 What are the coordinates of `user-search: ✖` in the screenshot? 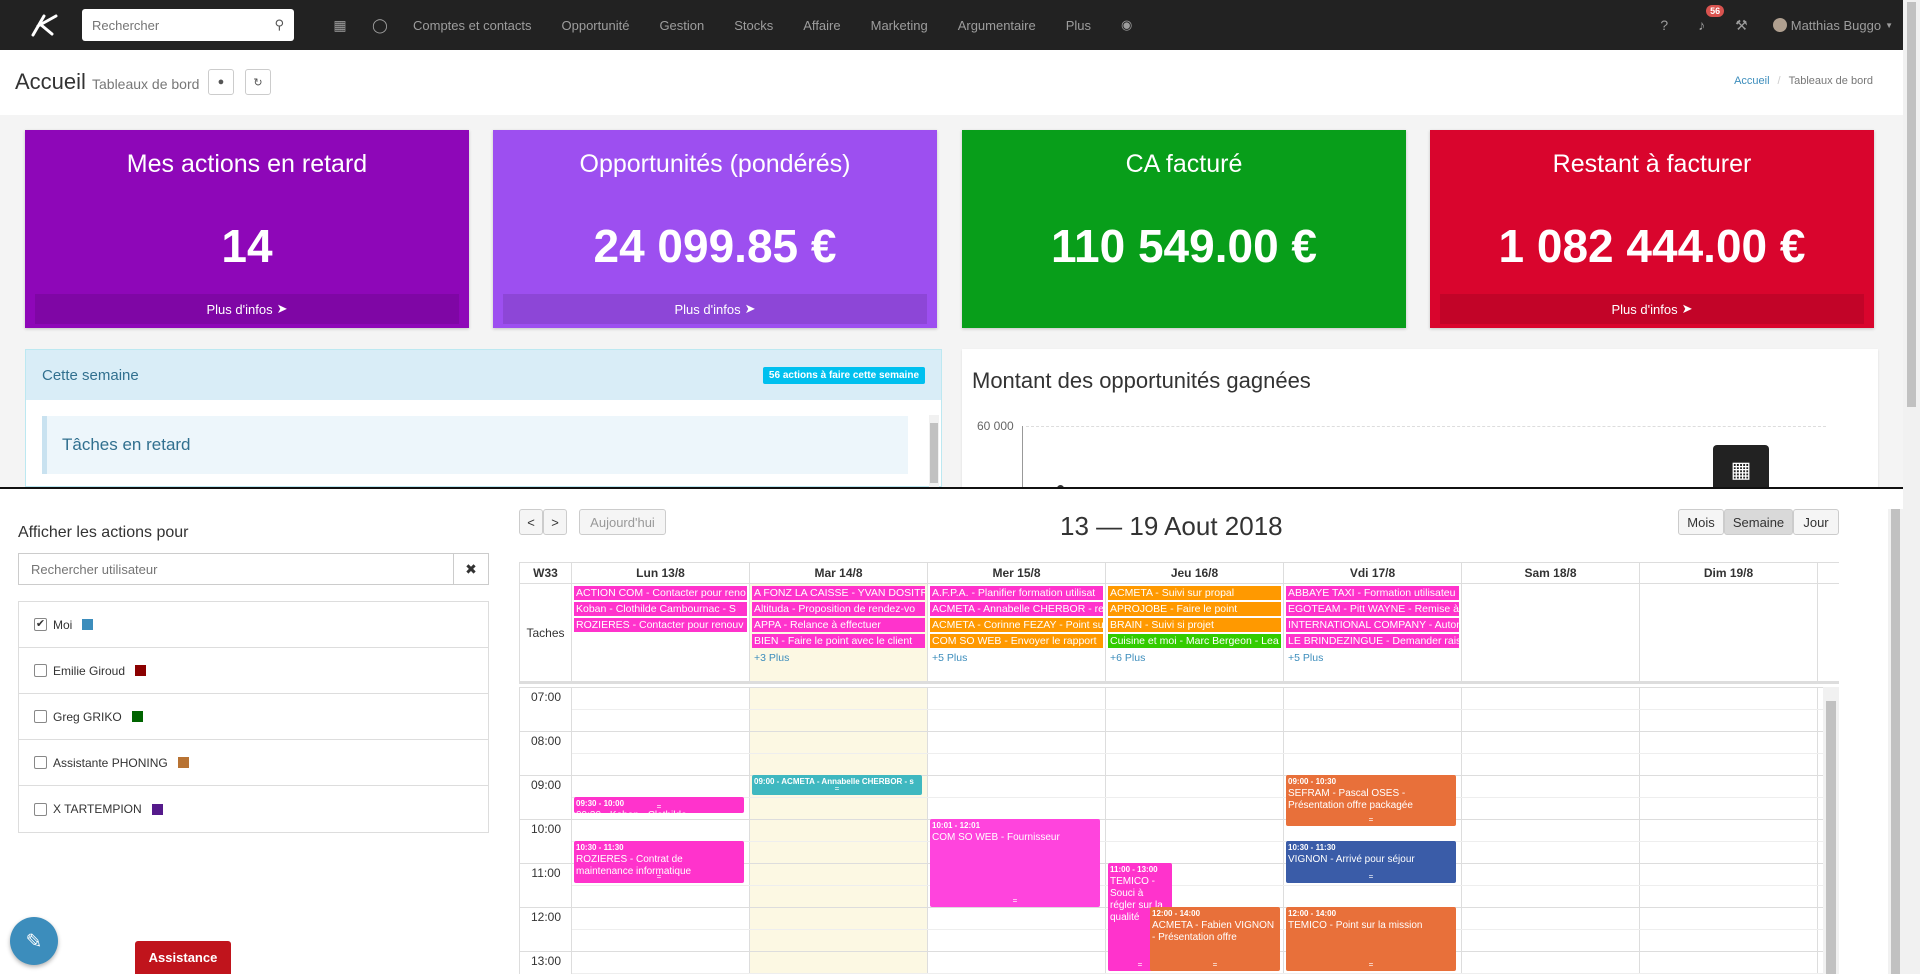 It's located at (253, 569).